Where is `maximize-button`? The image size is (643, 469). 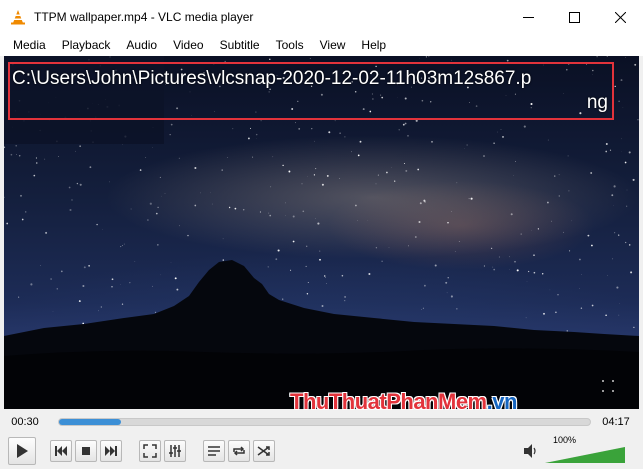
maximize-button is located at coordinates (574, 17).